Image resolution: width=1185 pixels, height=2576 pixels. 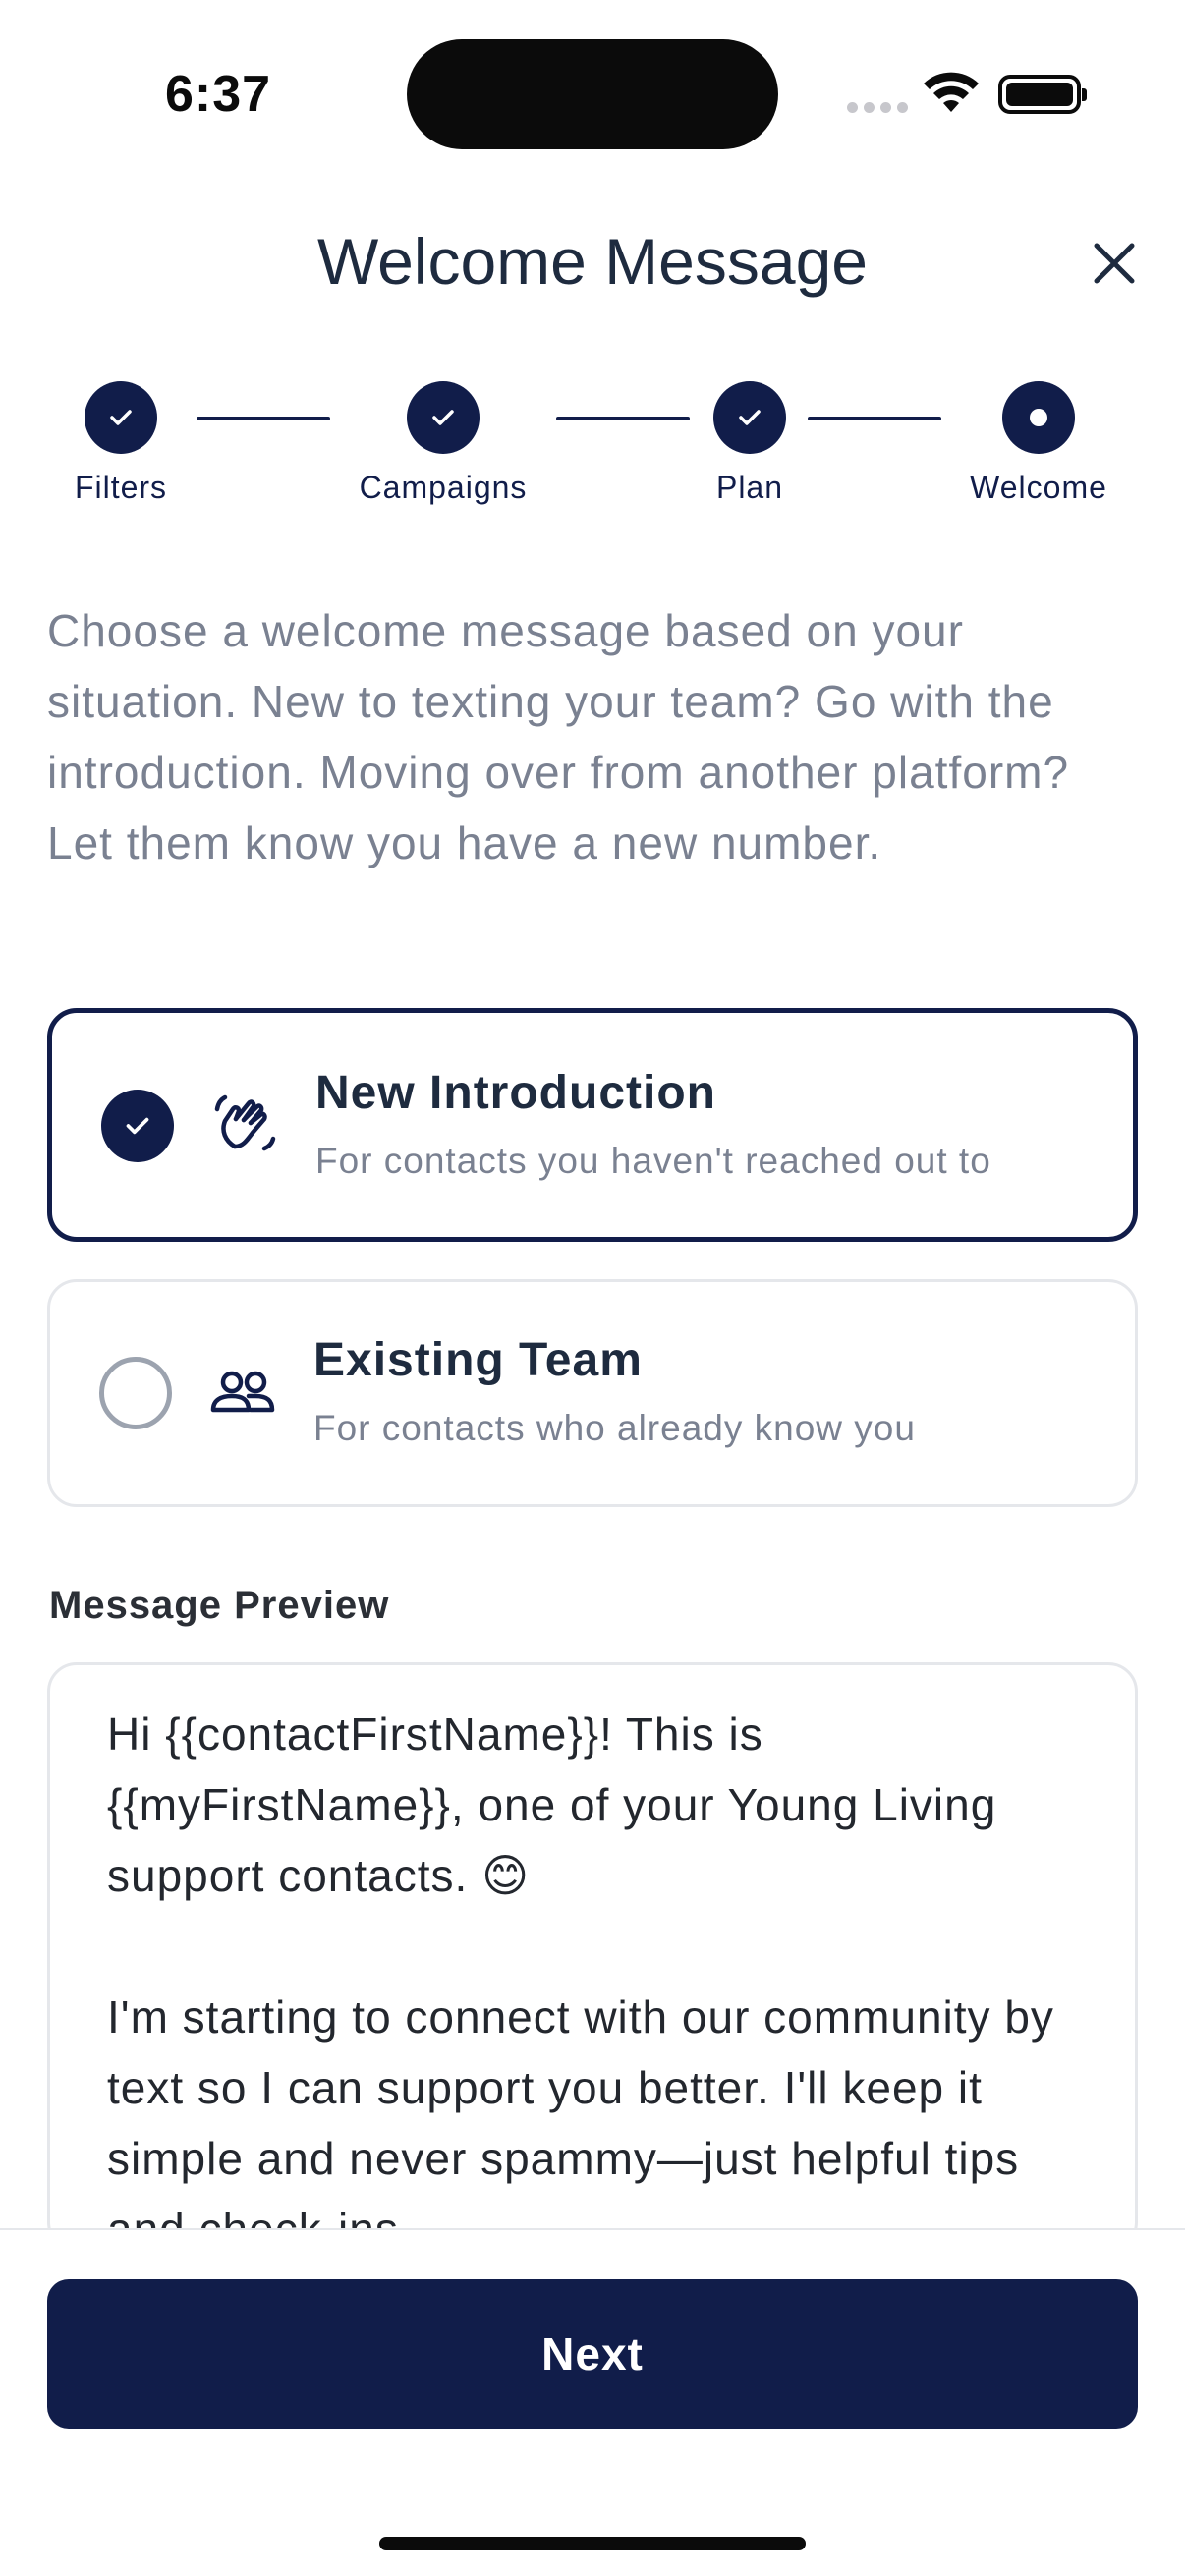 What do you see at coordinates (243, 1392) in the screenshot?
I see `users-icon` at bounding box center [243, 1392].